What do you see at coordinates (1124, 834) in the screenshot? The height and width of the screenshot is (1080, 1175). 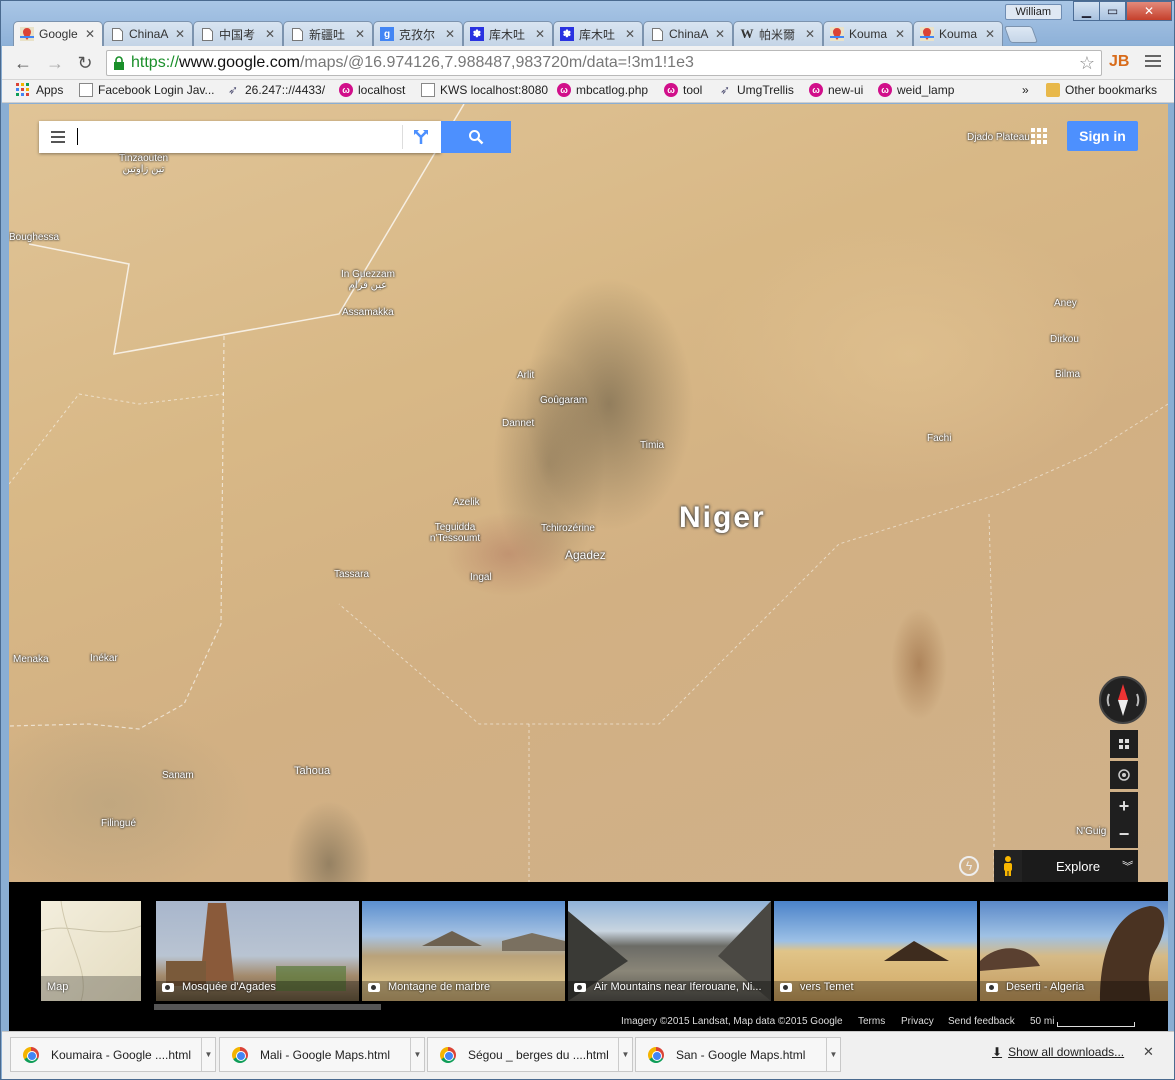 I see `zoom-out-button: −` at bounding box center [1124, 834].